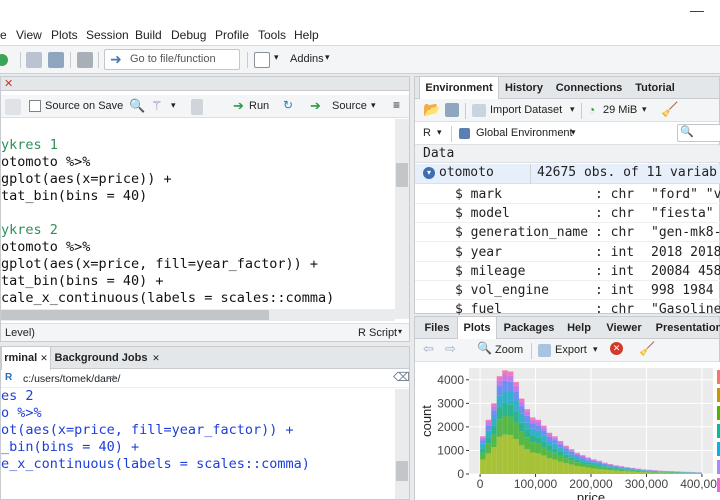 Image resolution: width=720 pixels, height=500 pixels. Describe the element at coordinates (197, 107) in the screenshot. I see `compile-report-icon` at that location.